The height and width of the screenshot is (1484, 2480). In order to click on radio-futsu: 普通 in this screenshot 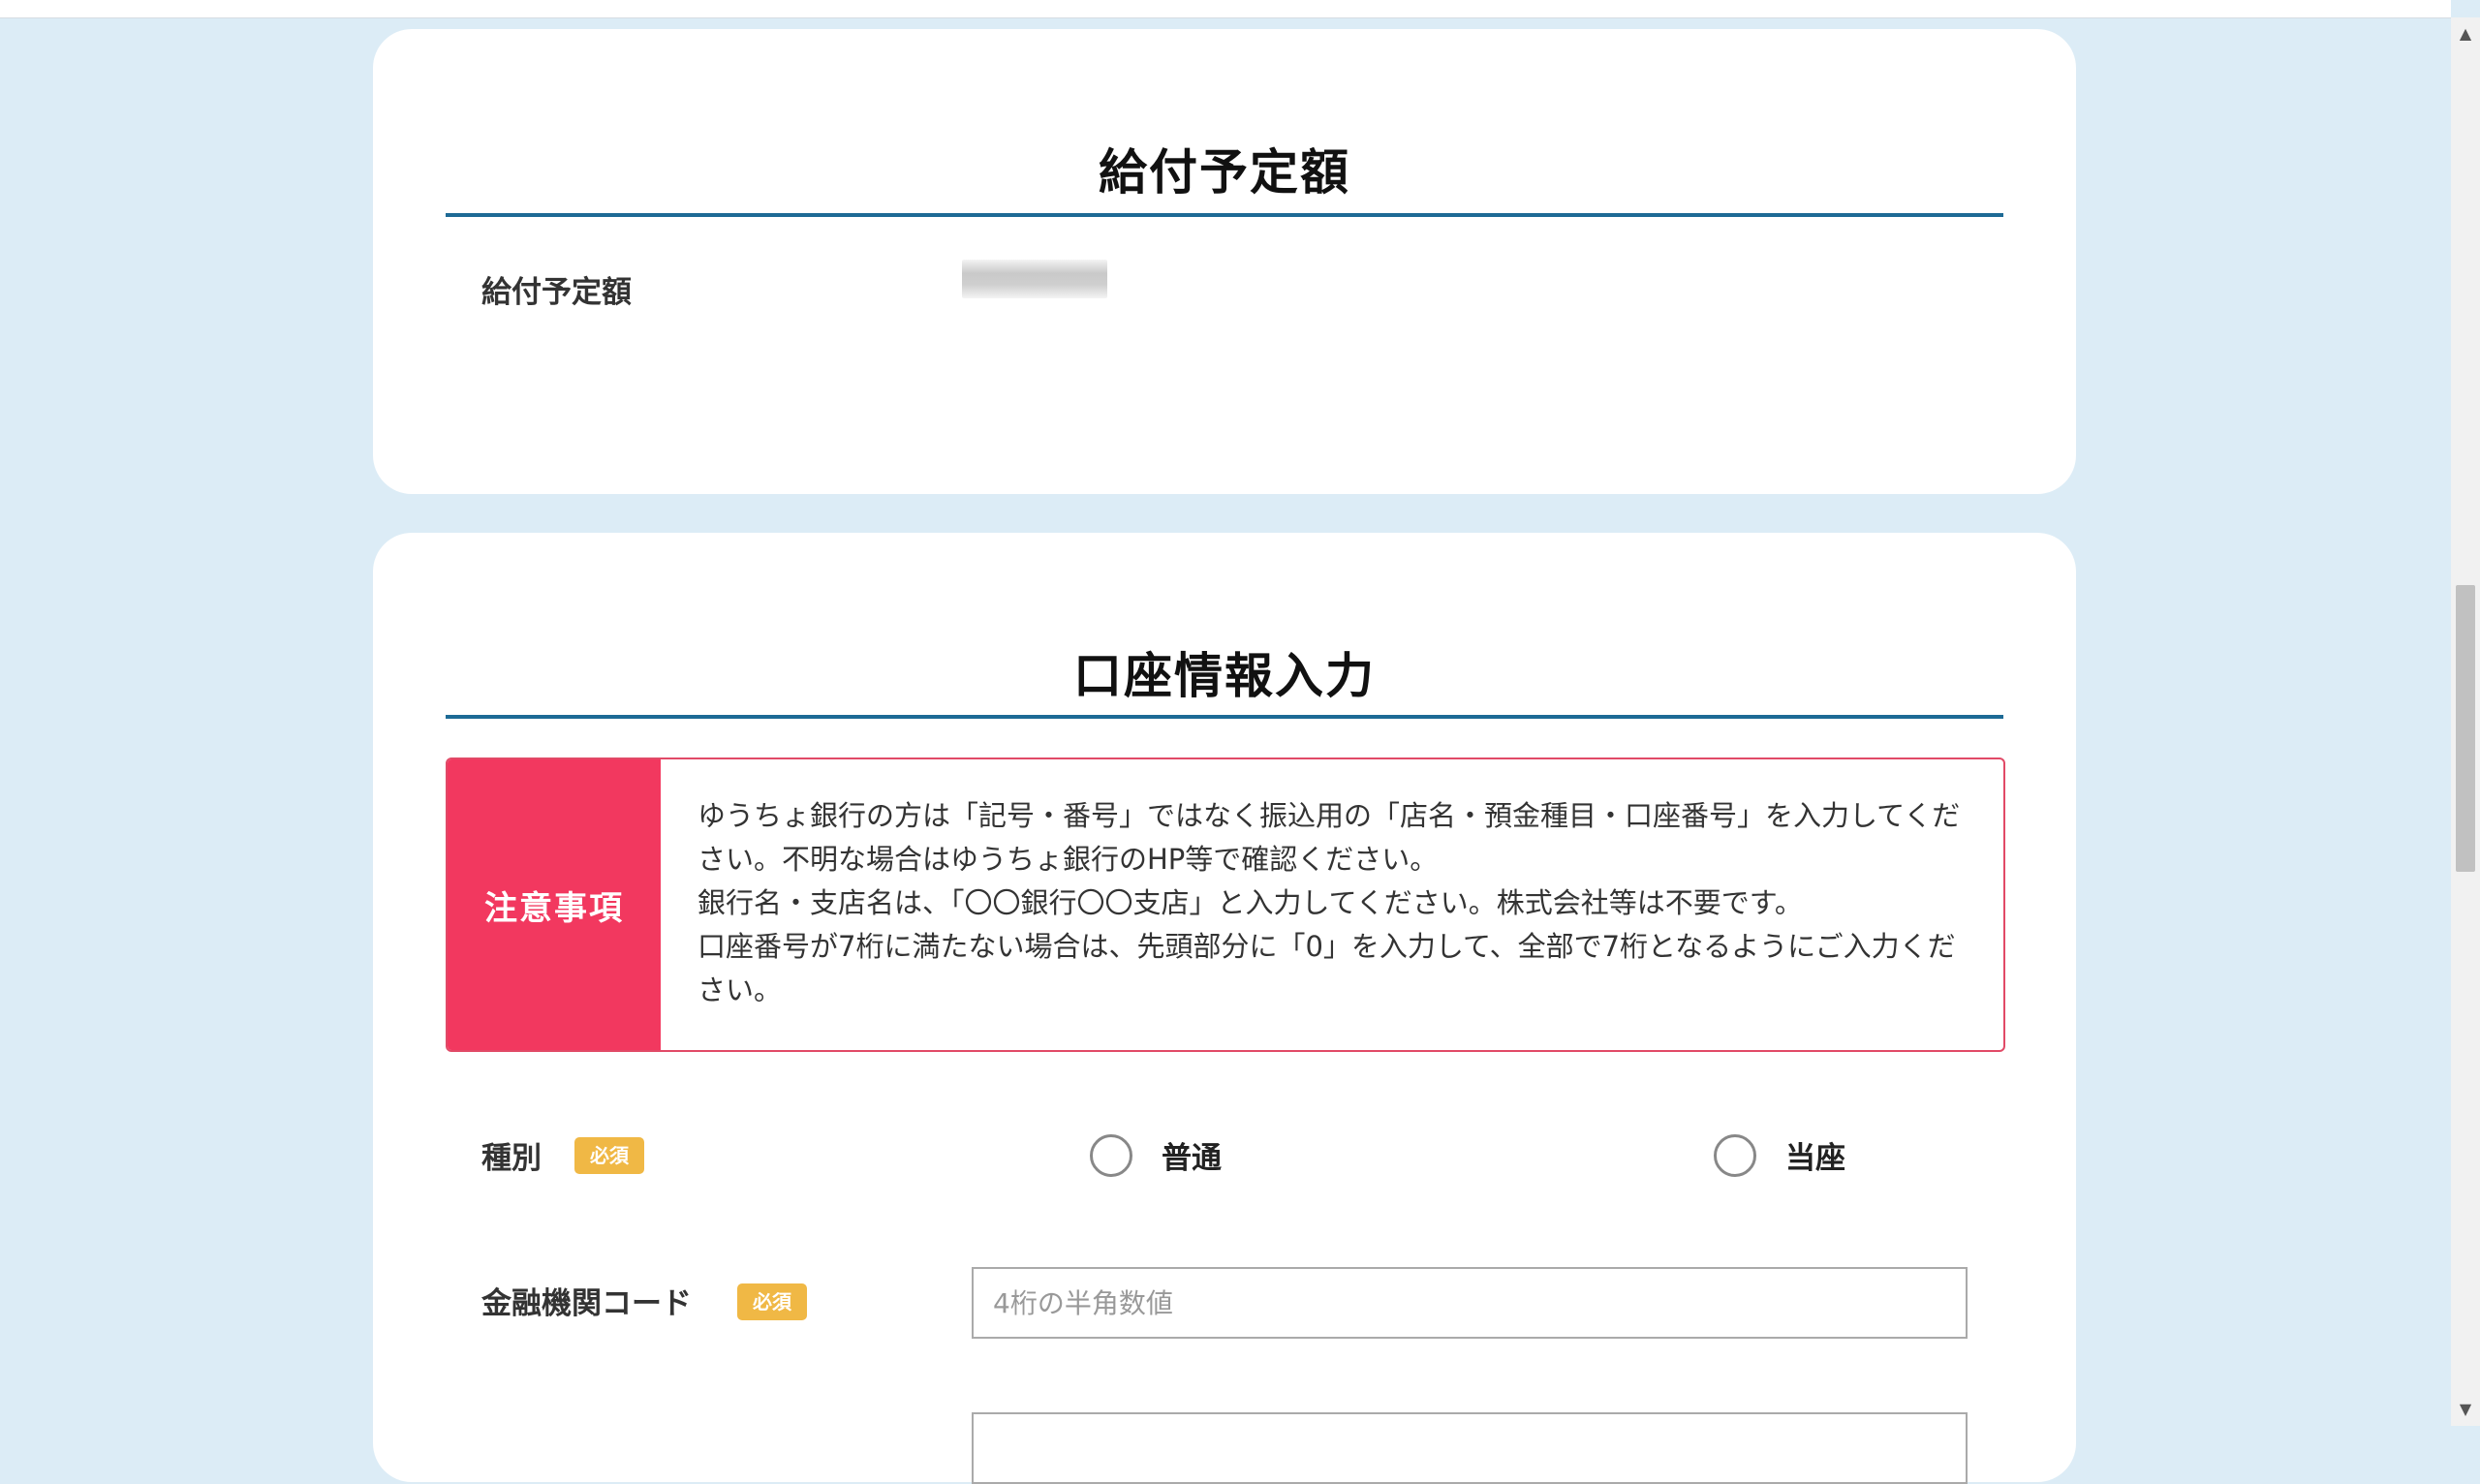, I will do `click(1156, 1155)`.